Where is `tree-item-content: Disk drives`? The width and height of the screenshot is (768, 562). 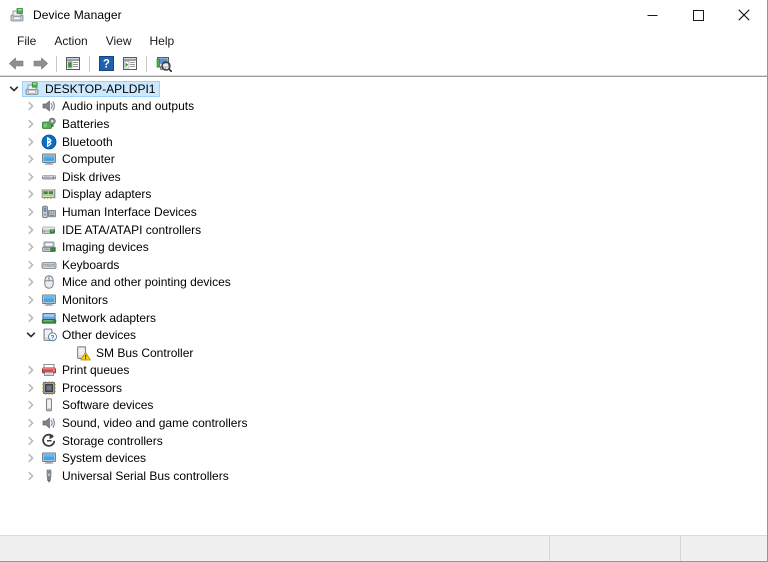 tree-item-content: Disk drives is located at coordinates (82, 177).